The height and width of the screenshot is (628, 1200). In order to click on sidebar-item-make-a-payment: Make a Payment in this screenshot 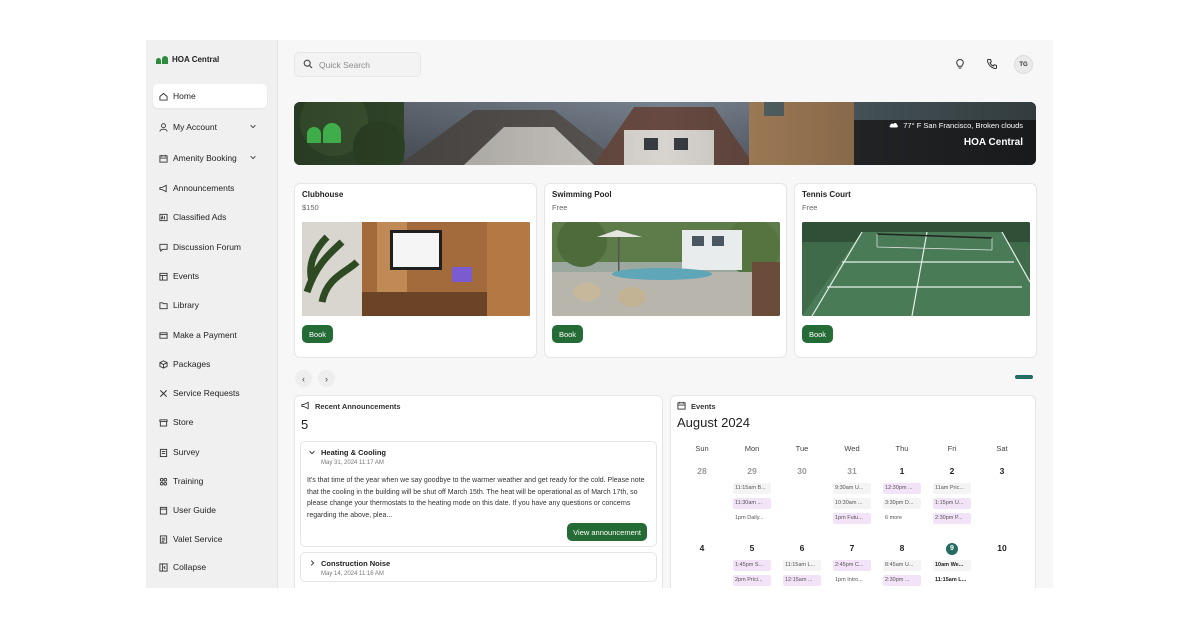, I will do `click(210, 335)`.